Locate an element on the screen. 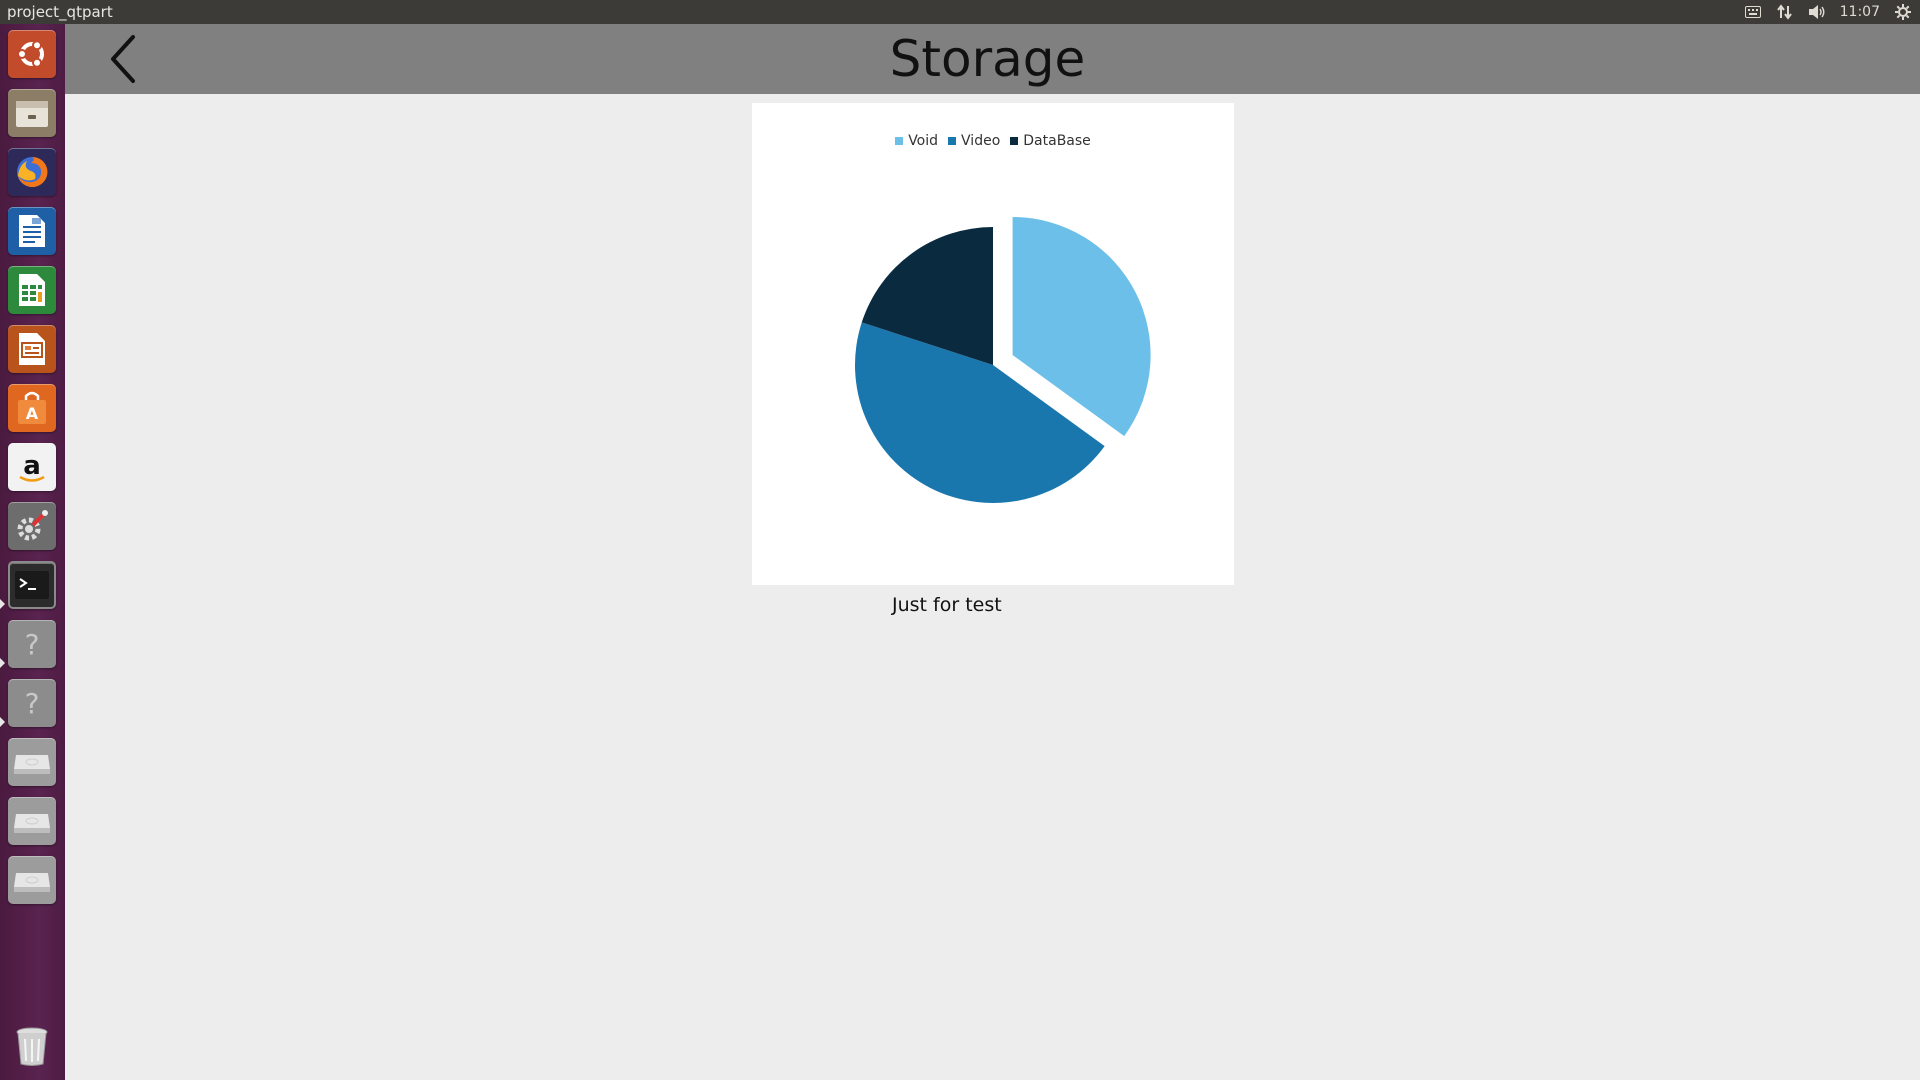 The width and height of the screenshot is (1920, 1080). amazon-icon: a is located at coordinates (32, 467).